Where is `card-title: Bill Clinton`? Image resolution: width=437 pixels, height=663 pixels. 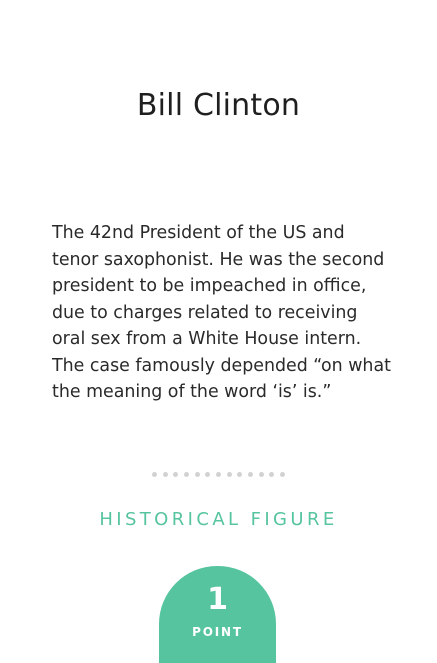
card-title: Bill Clinton is located at coordinates (218, 105).